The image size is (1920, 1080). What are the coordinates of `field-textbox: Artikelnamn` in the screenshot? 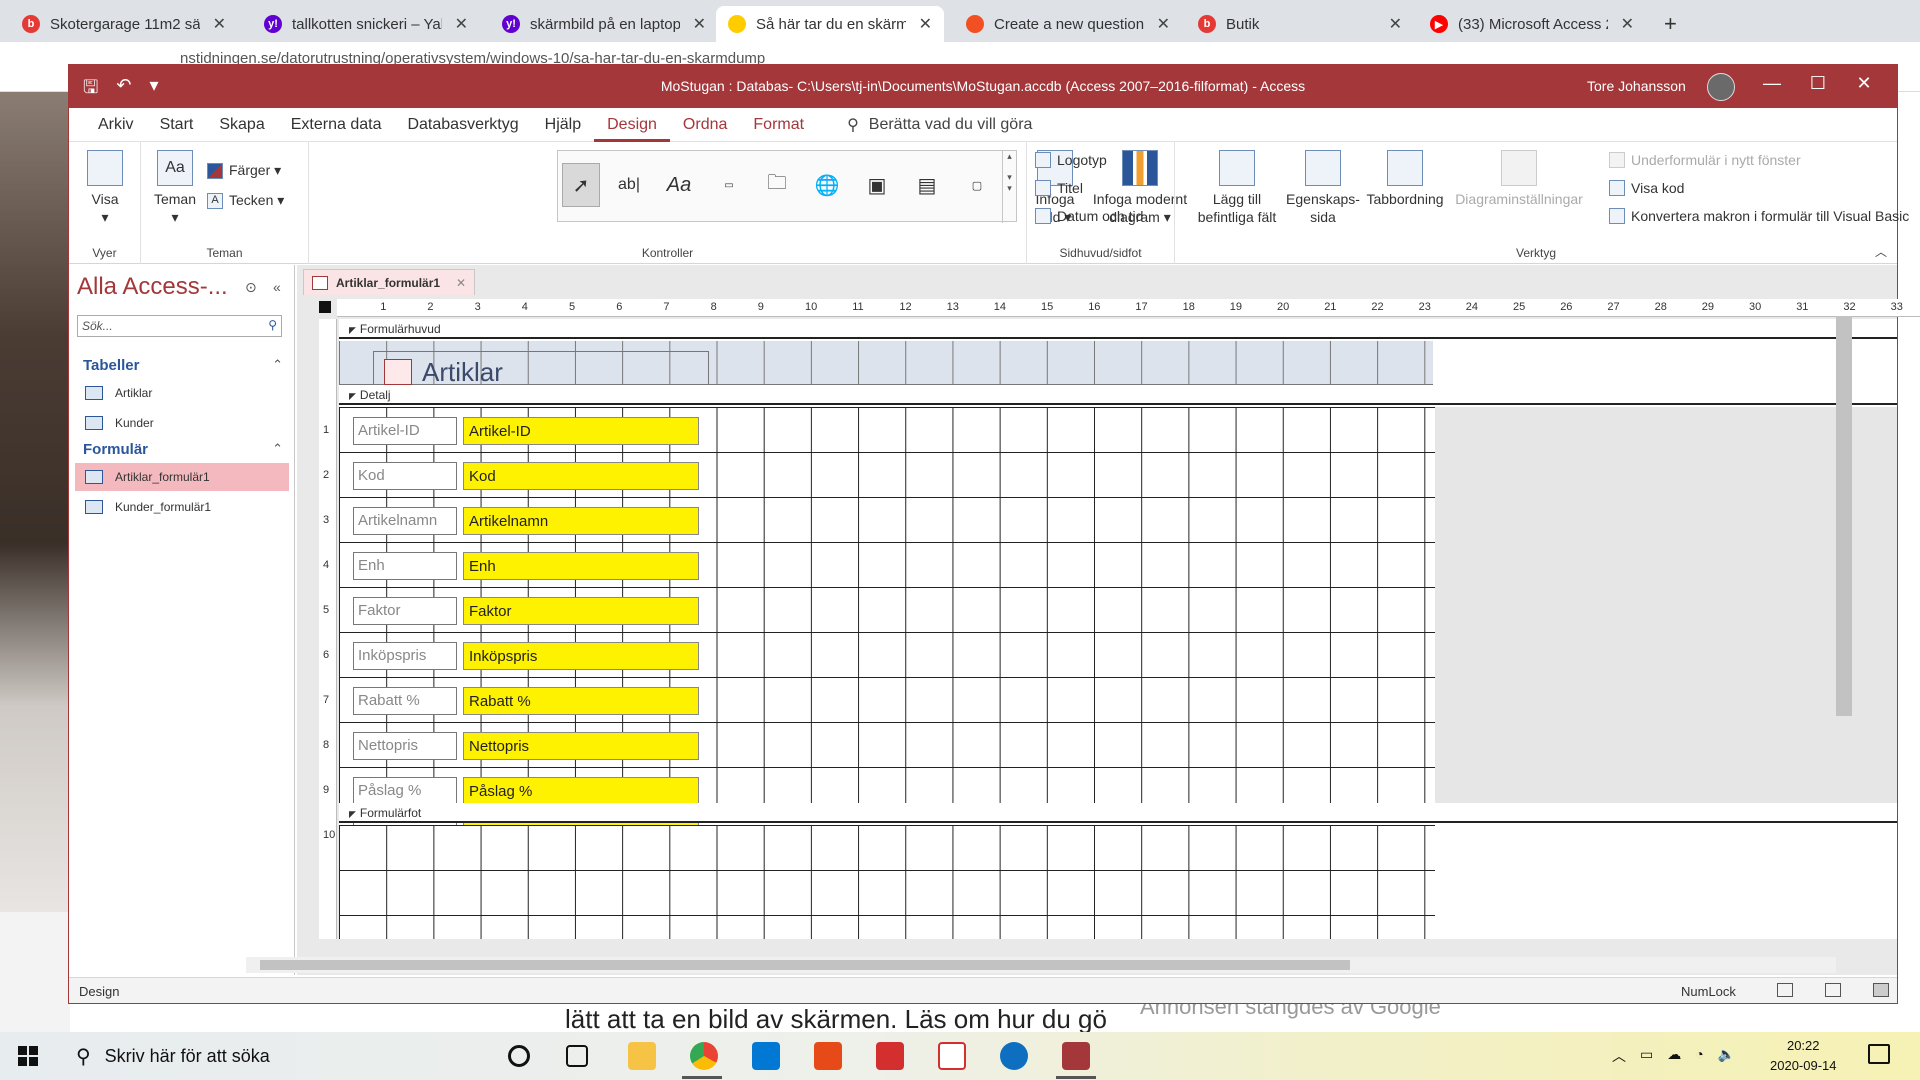 It's located at (581, 521).